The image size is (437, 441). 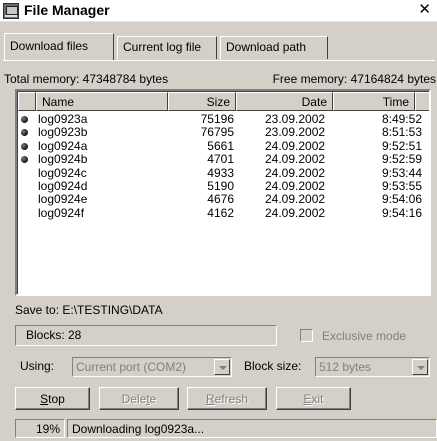 I want to click on column-header-name: Name, so click(x=102, y=101).